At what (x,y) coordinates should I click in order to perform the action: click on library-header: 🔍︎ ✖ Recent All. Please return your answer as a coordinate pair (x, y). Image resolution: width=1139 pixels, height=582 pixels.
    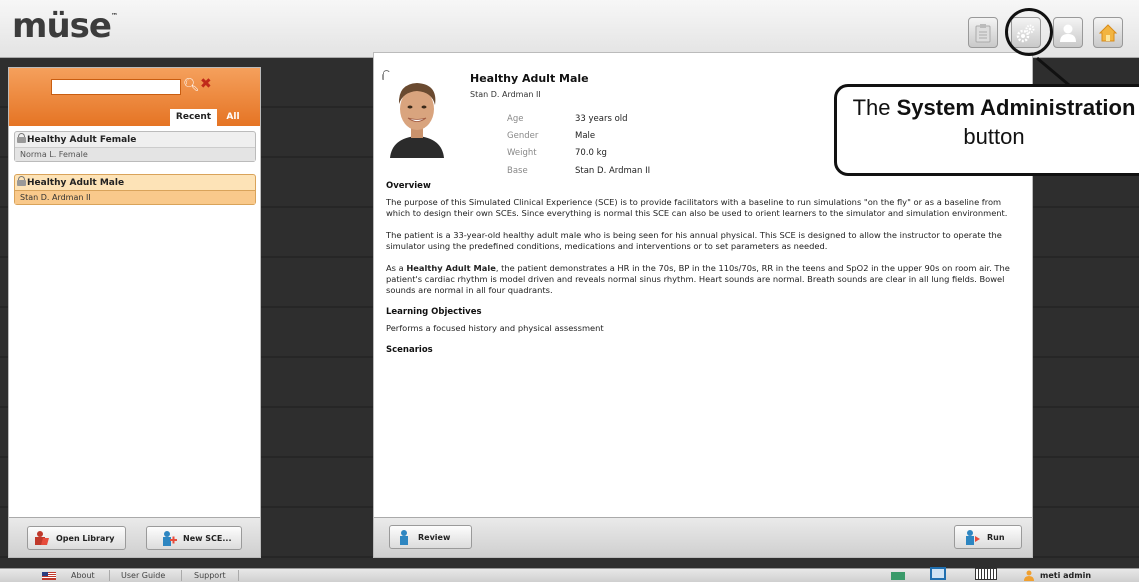
    Looking at the image, I should click on (134, 97).